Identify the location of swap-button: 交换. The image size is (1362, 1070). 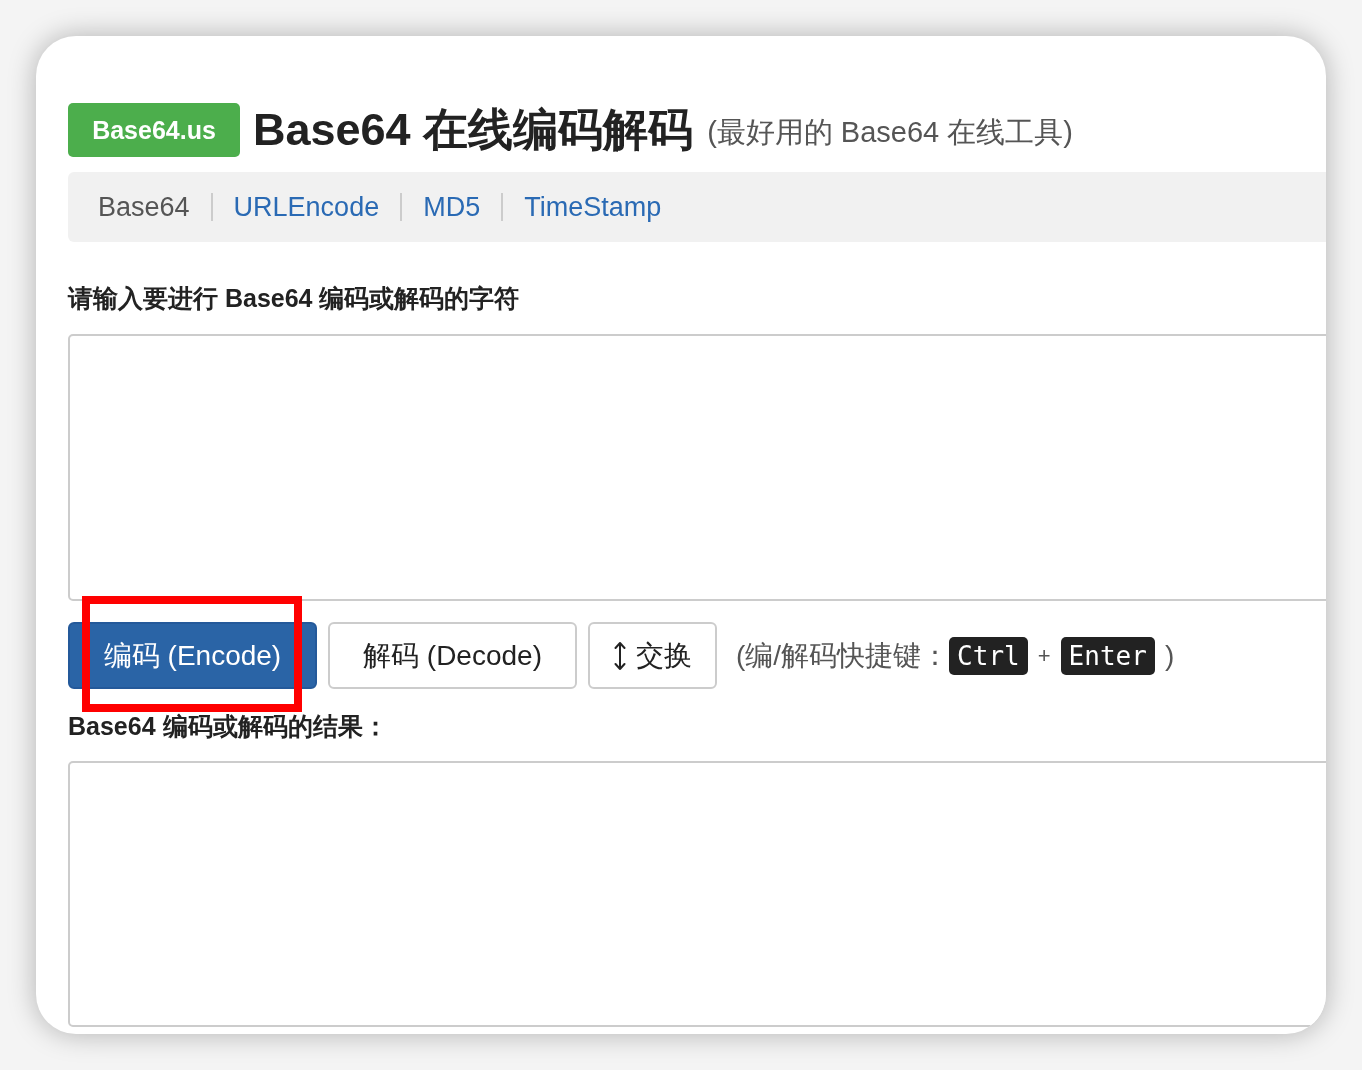
(652, 655).